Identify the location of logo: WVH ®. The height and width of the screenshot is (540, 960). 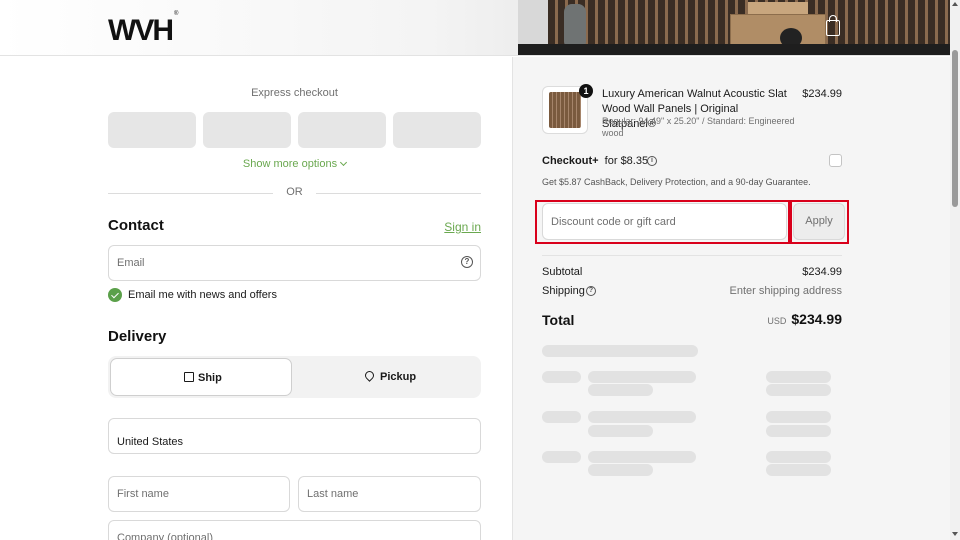
(143, 29).